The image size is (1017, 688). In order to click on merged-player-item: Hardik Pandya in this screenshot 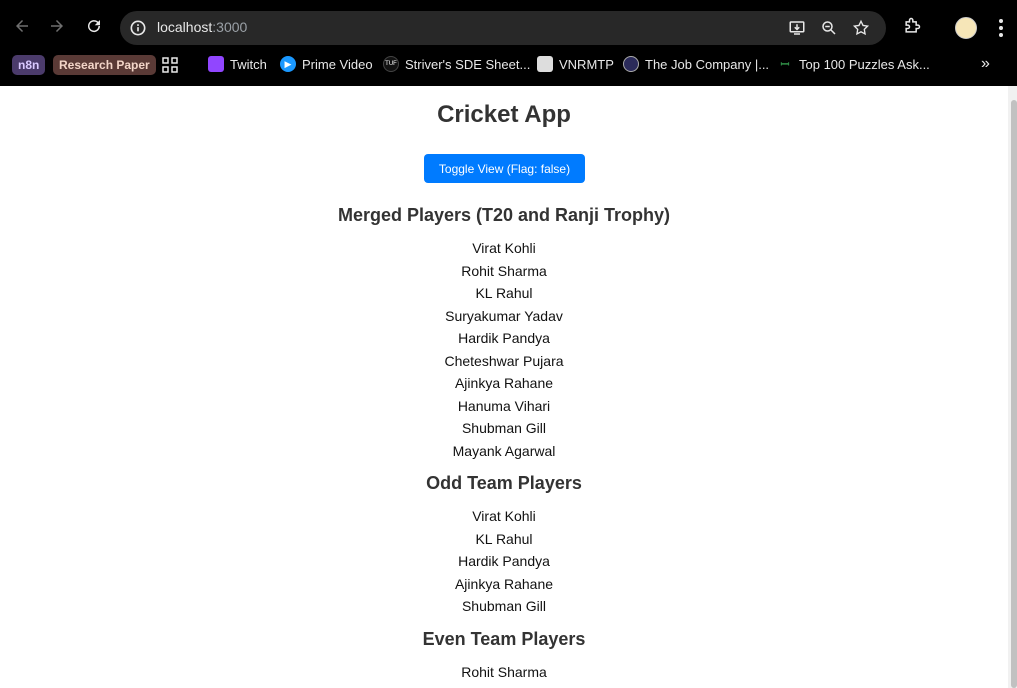, I will do `click(504, 338)`.